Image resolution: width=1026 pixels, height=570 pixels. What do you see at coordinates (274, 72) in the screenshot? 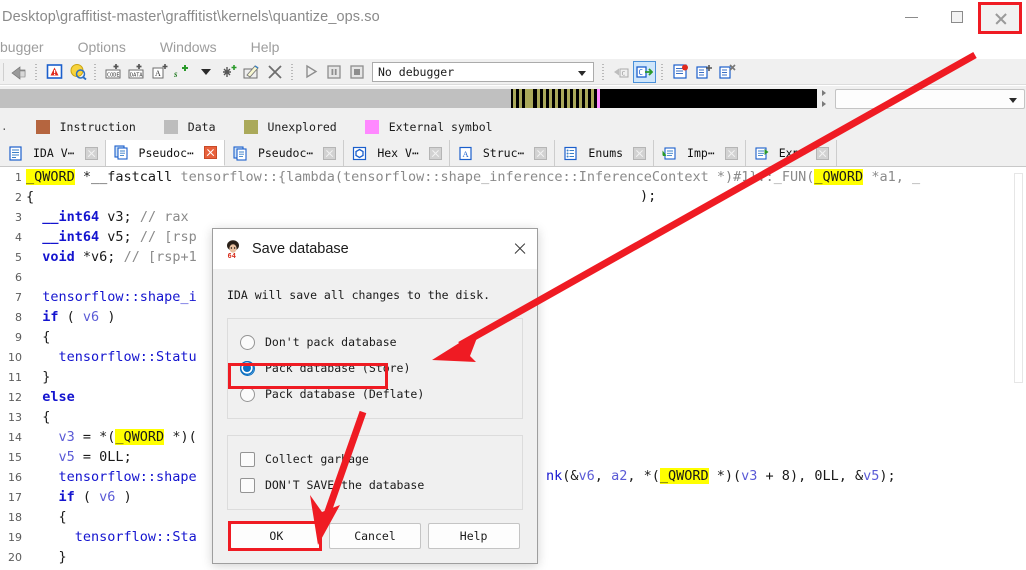
I see `undefine-button` at bounding box center [274, 72].